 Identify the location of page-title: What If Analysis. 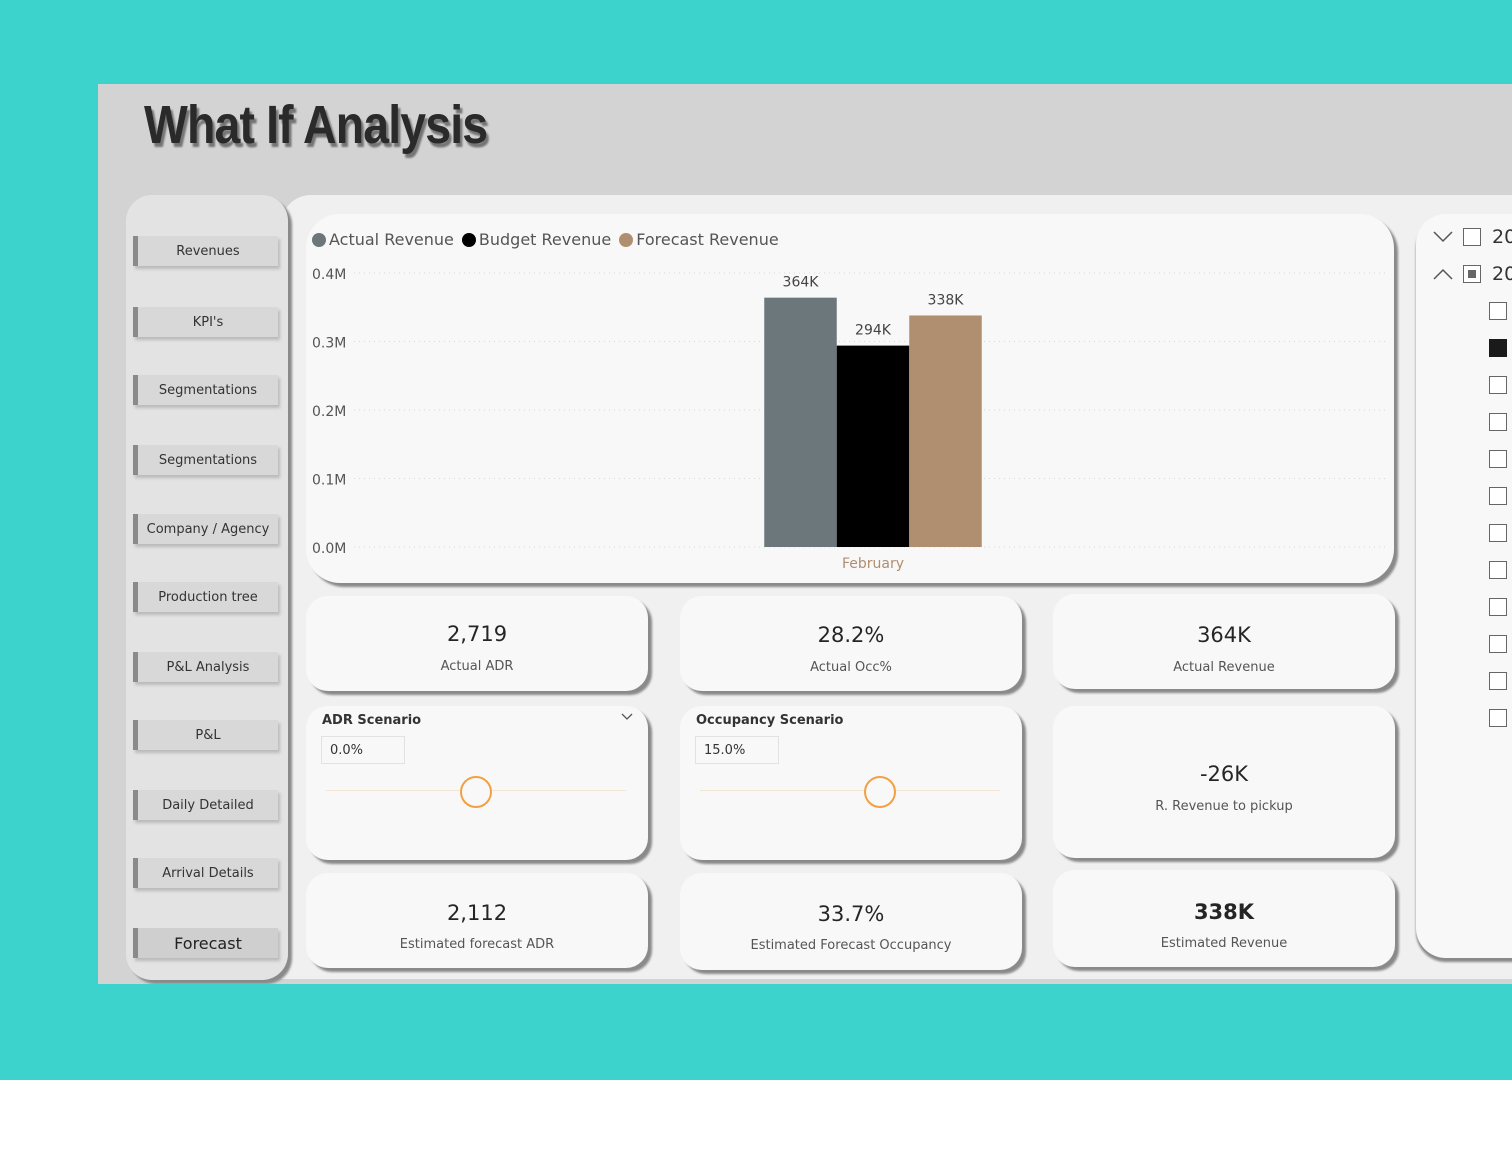
(316, 125).